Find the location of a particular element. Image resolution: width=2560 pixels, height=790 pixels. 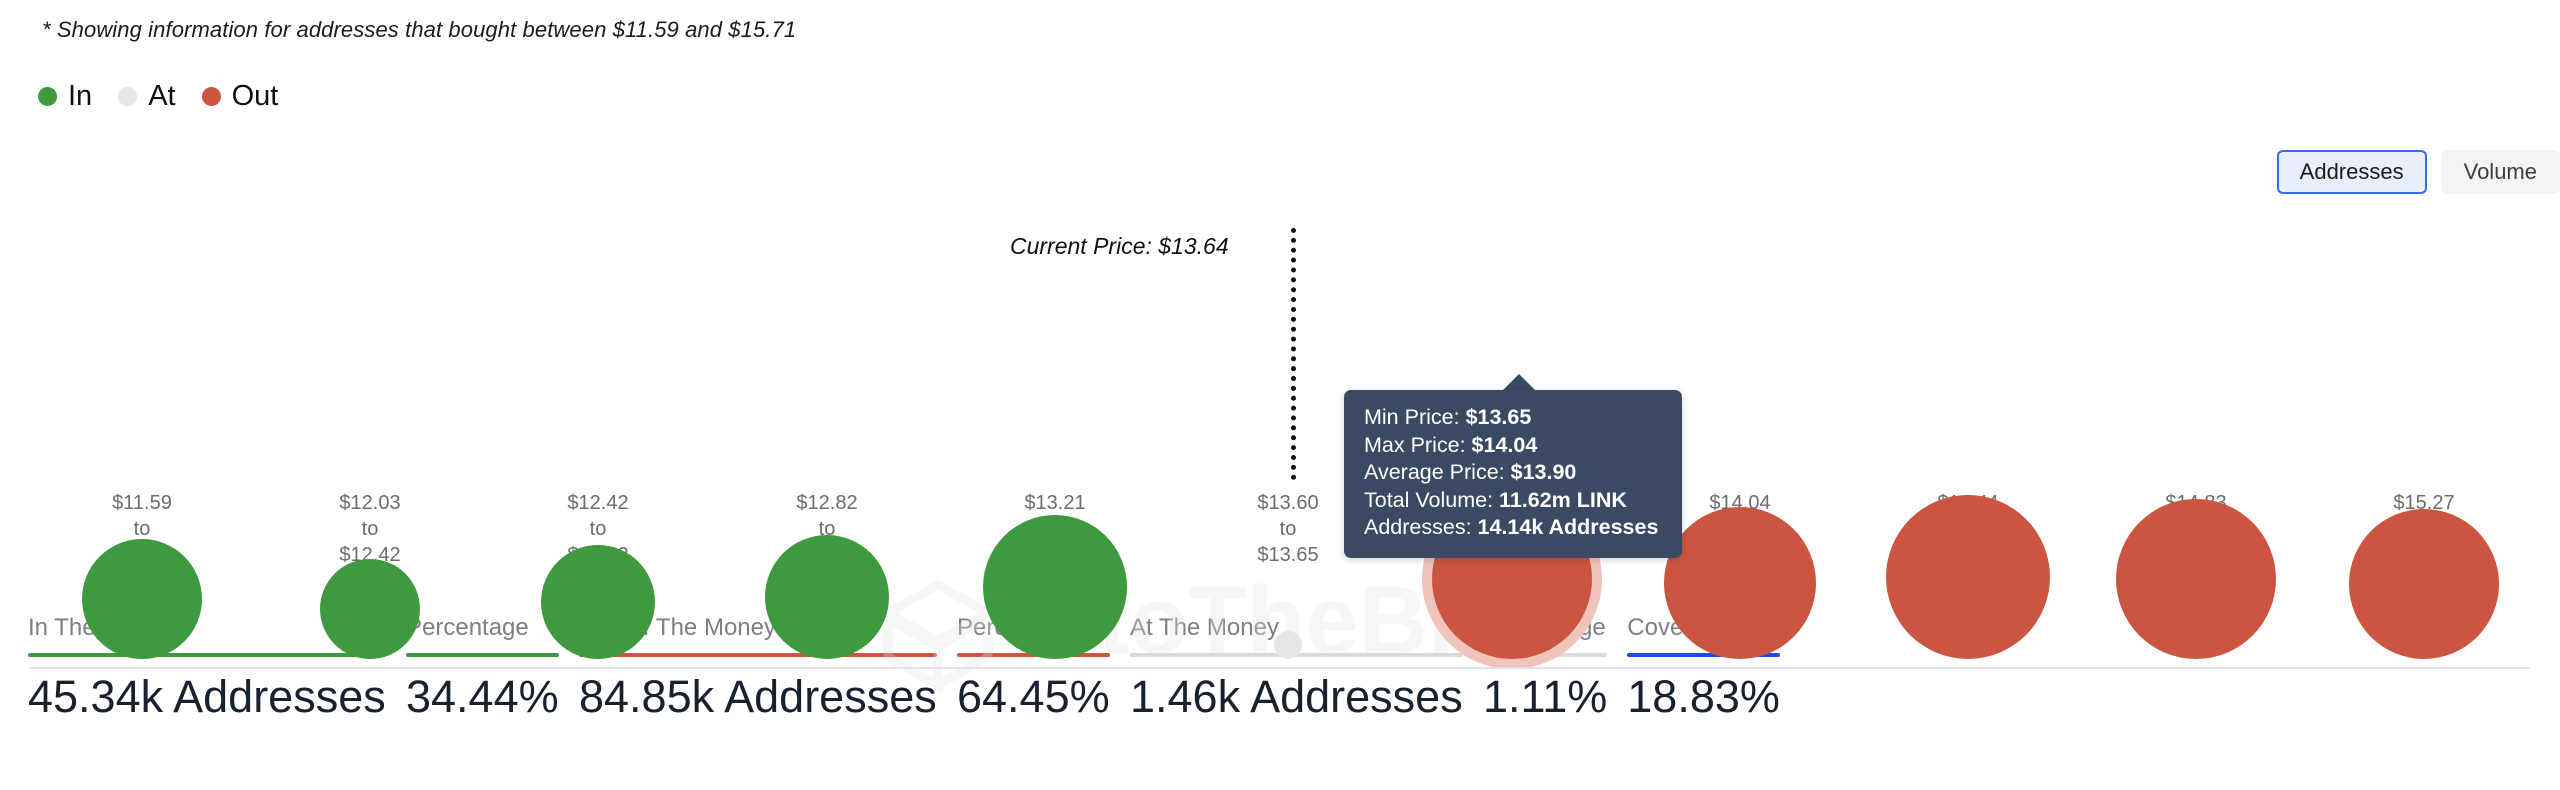

x-axis-line is located at coordinates (1280, 668).